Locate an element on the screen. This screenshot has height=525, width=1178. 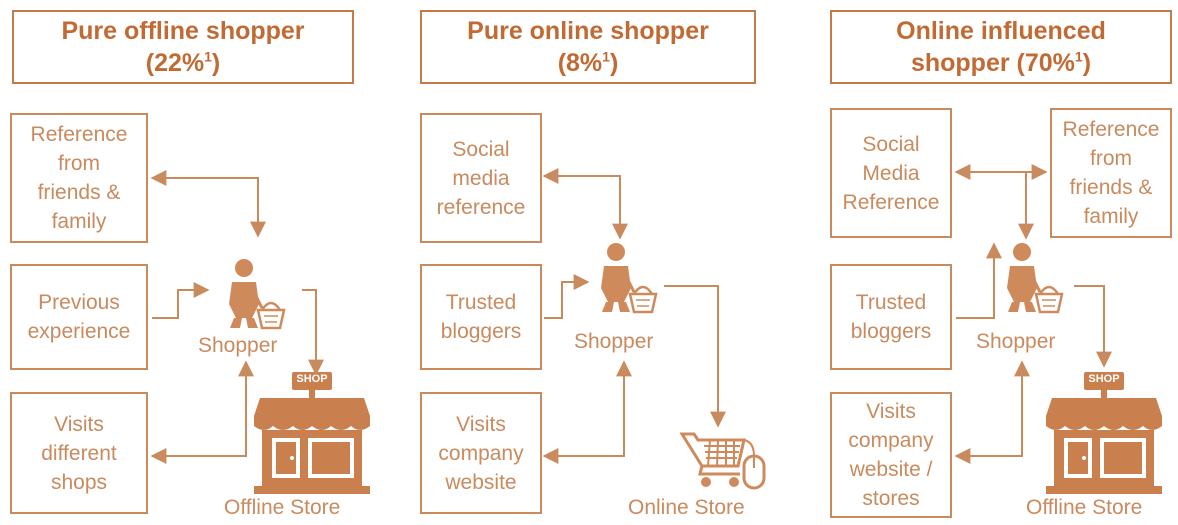
arrow-shops-to-shopper is located at coordinates (202, 412).